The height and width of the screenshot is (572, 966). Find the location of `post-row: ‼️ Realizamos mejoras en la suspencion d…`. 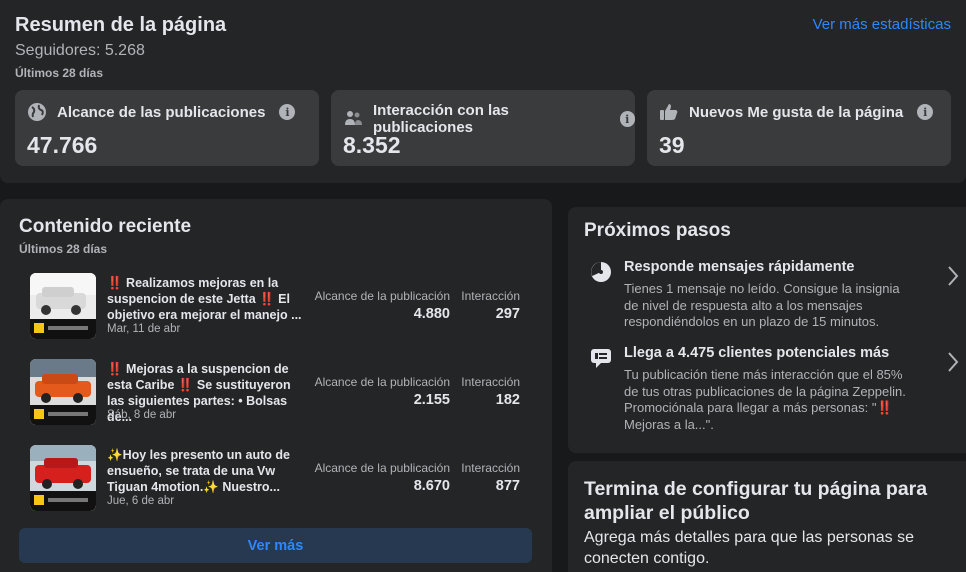

post-row: ‼️ Realizamos mejoras en la suspencion d… is located at coordinates (280, 306).